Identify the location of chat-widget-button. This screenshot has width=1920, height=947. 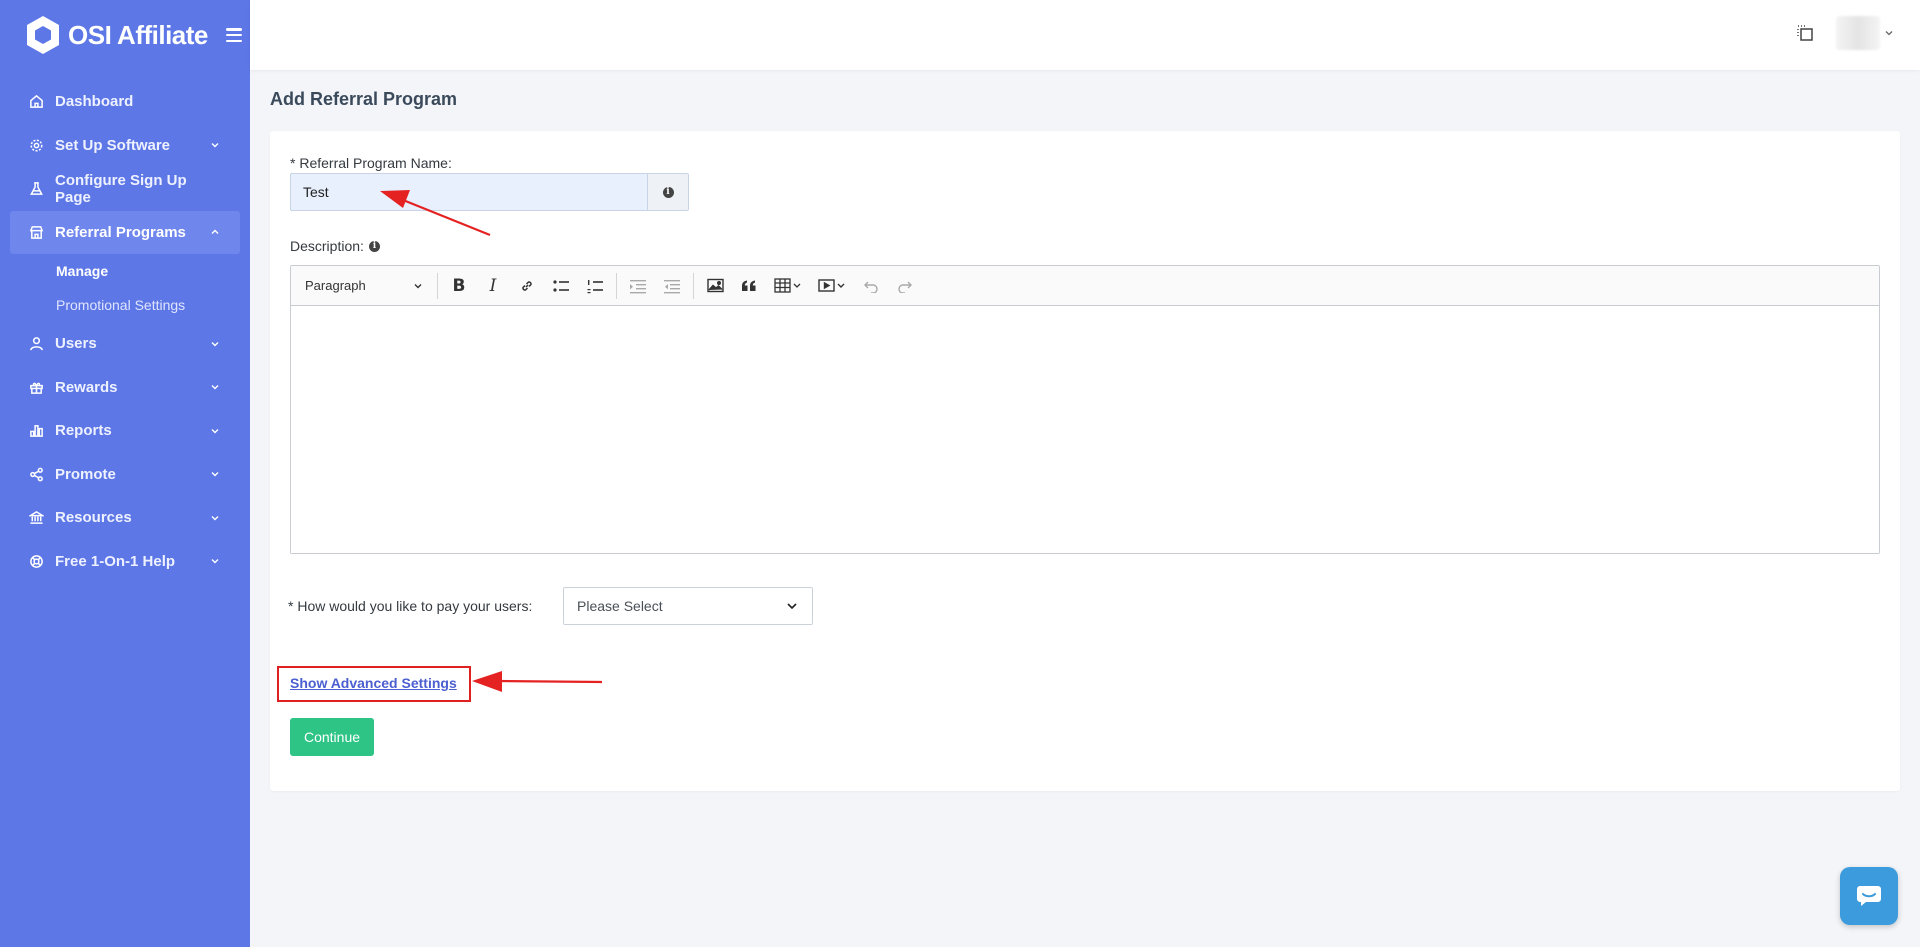
(1869, 896).